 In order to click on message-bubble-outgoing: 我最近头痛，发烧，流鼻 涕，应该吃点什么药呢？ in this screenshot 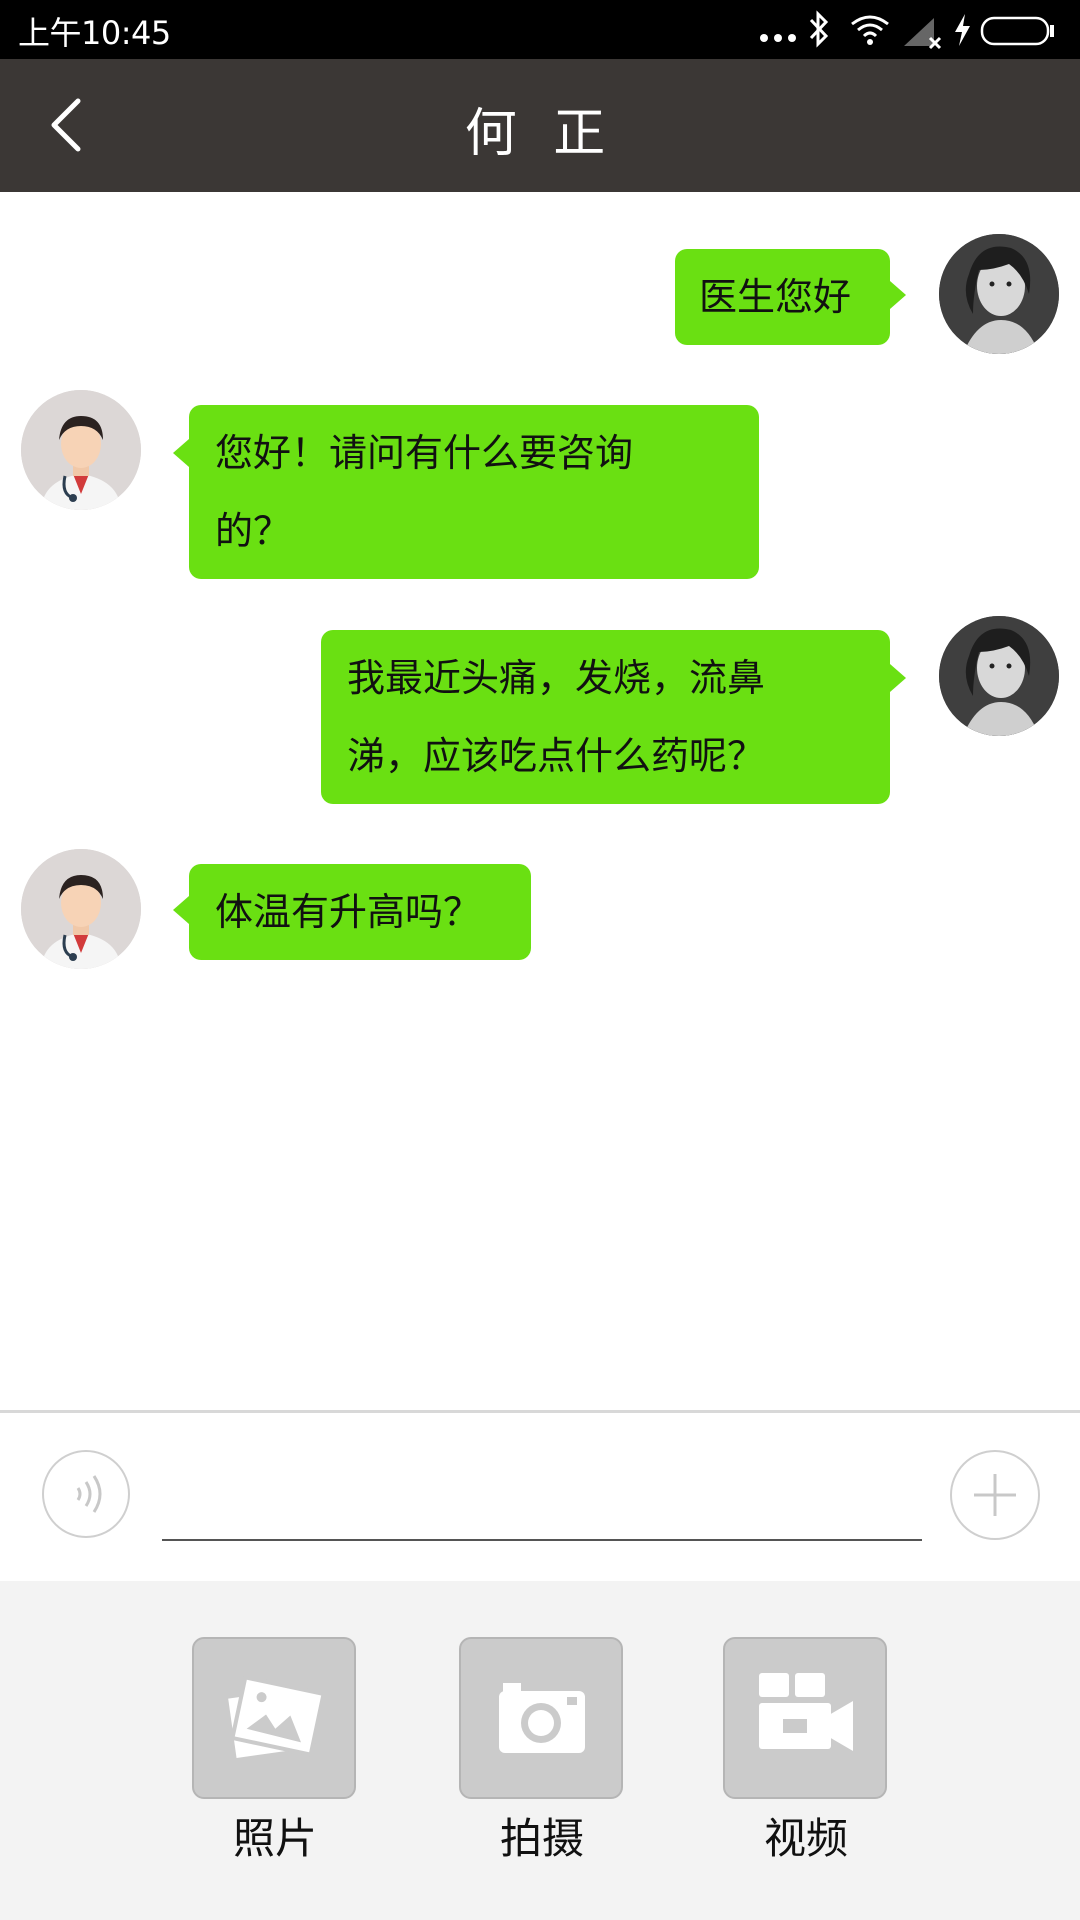, I will do `click(613, 717)`.